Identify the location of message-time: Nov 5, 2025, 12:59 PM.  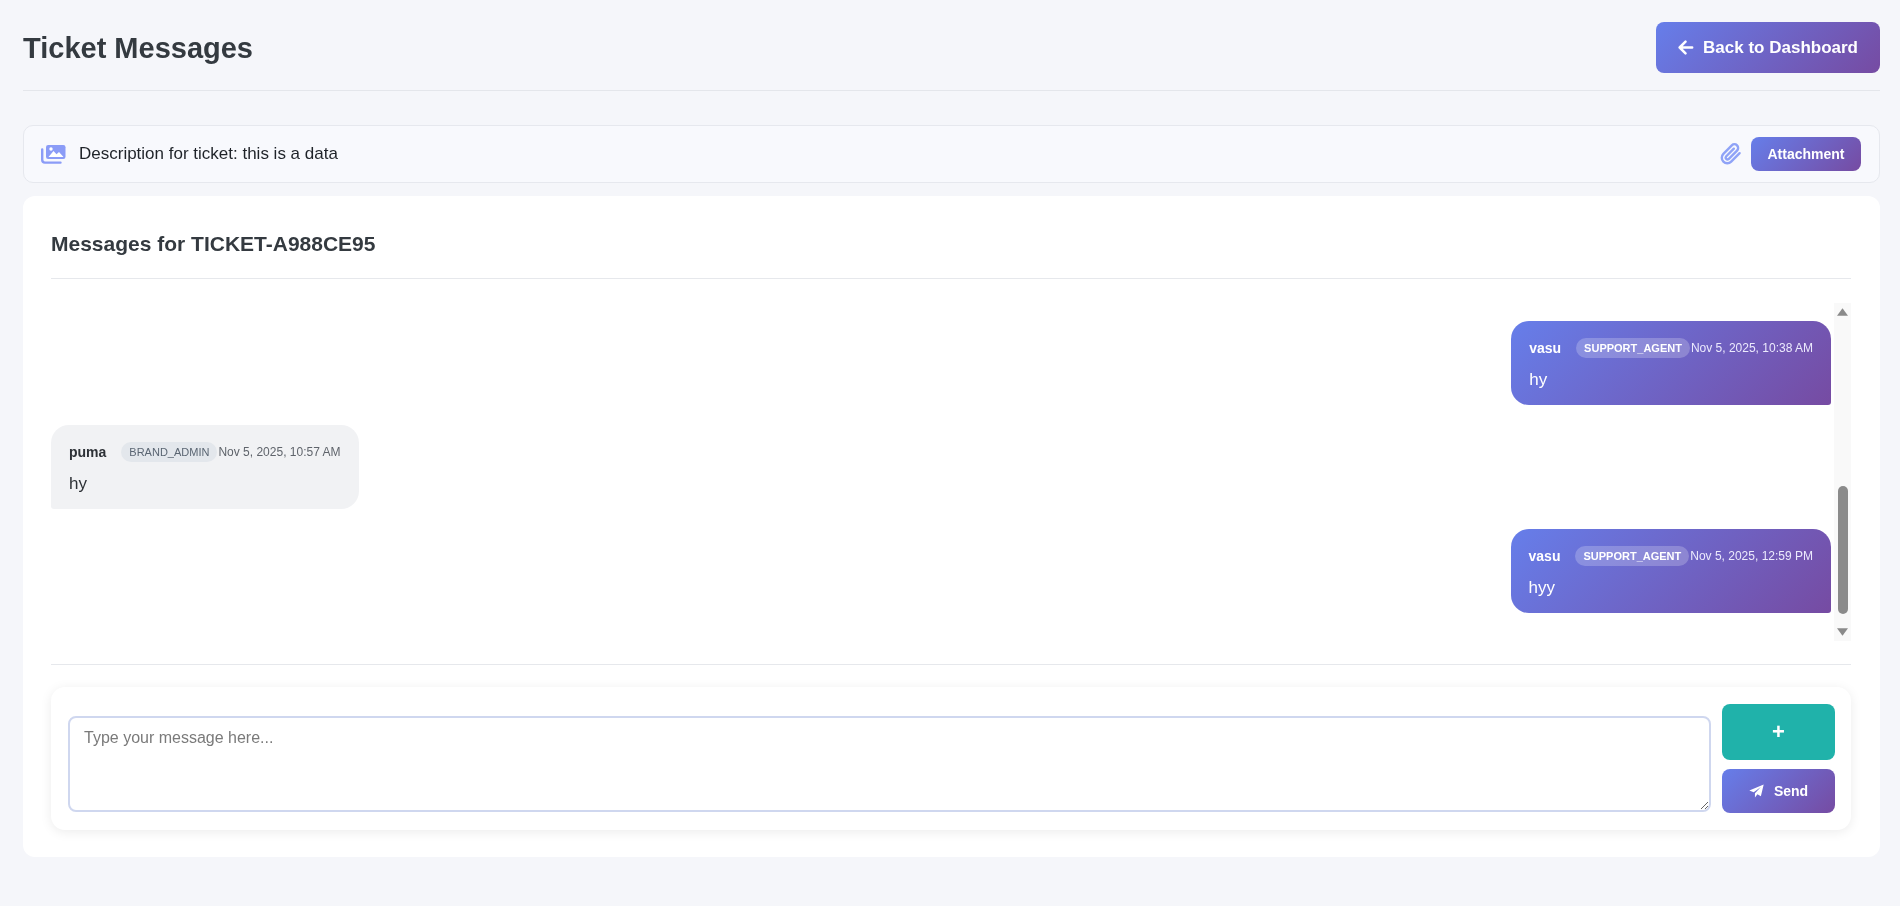
(1751, 556).